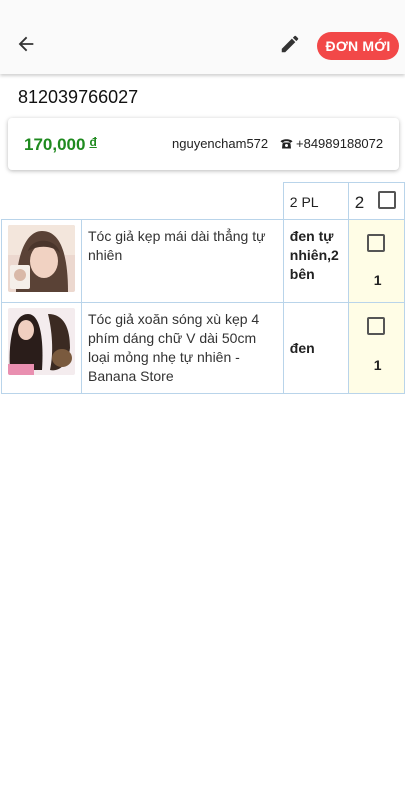 This screenshot has height=807, width=405. I want to click on total-qty: 2, so click(359, 202).